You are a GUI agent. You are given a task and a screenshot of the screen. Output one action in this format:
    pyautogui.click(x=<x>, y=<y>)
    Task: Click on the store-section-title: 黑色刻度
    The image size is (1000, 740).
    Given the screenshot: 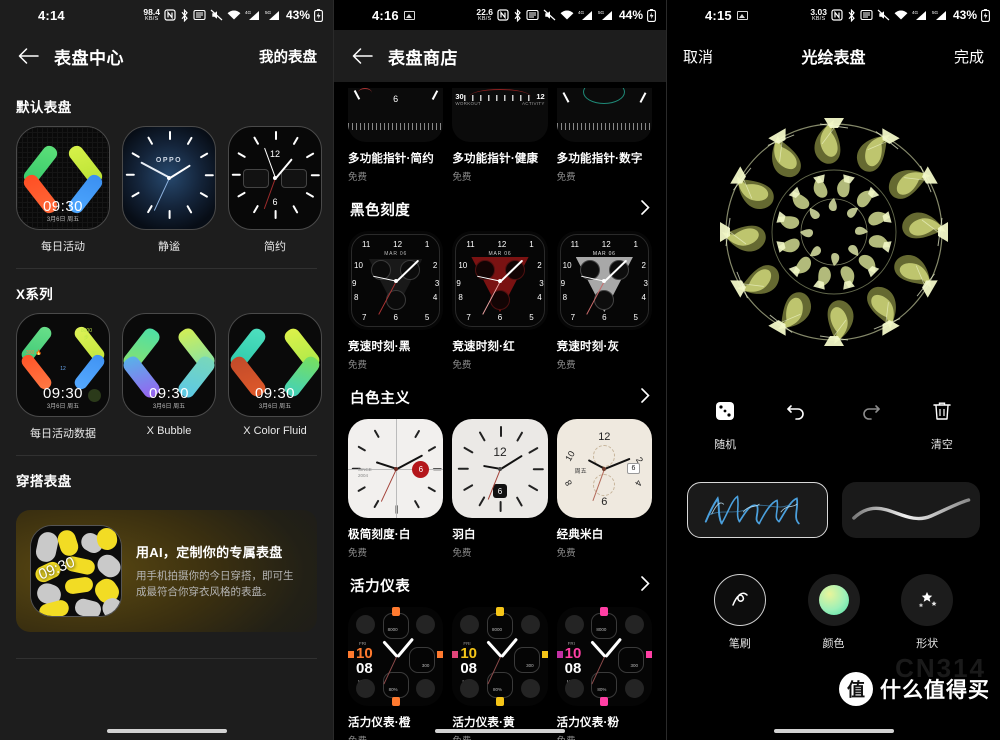 What is the action you would take?
    pyautogui.click(x=380, y=211)
    